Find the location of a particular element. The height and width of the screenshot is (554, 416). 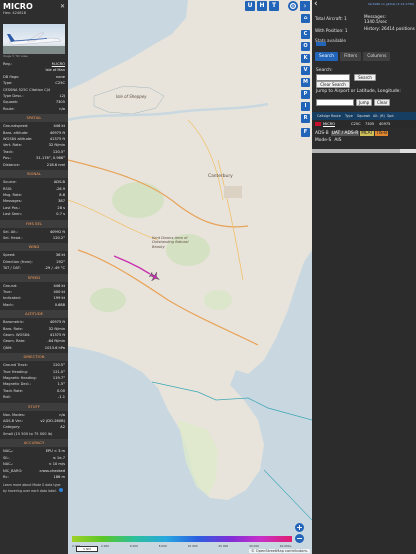

header-callsign: Callsign is located at coordinates (323, 116).